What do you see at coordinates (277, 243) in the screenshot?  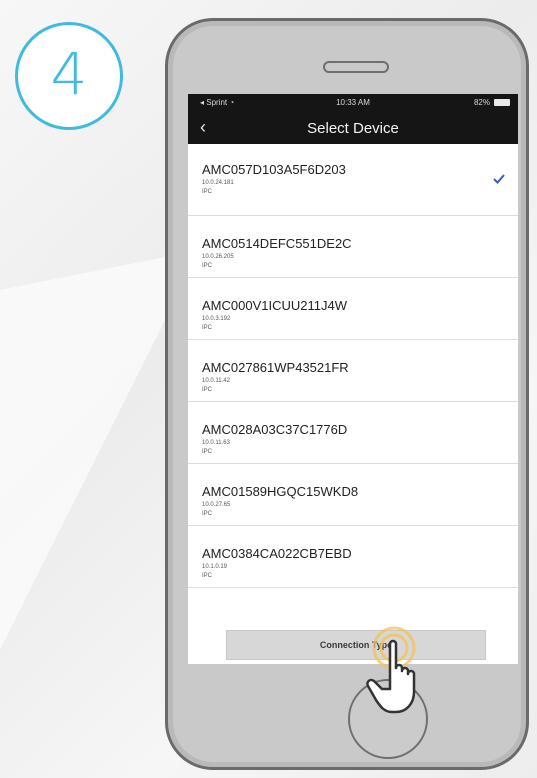 I see `device-name: AMC0514DEFC551DE2C` at bounding box center [277, 243].